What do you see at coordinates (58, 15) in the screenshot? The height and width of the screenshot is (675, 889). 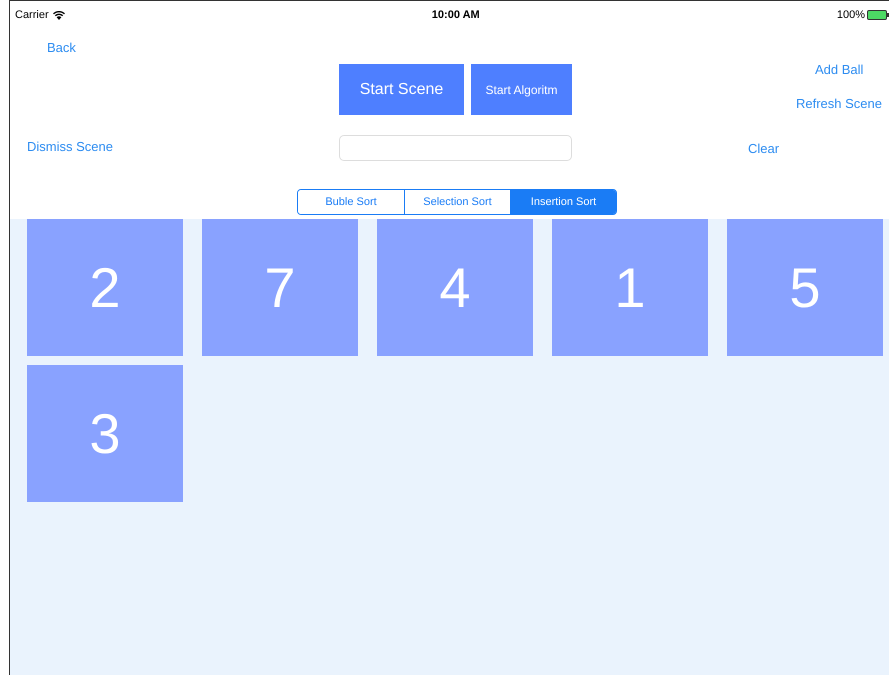 I see `wifi-icon` at bounding box center [58, 15].